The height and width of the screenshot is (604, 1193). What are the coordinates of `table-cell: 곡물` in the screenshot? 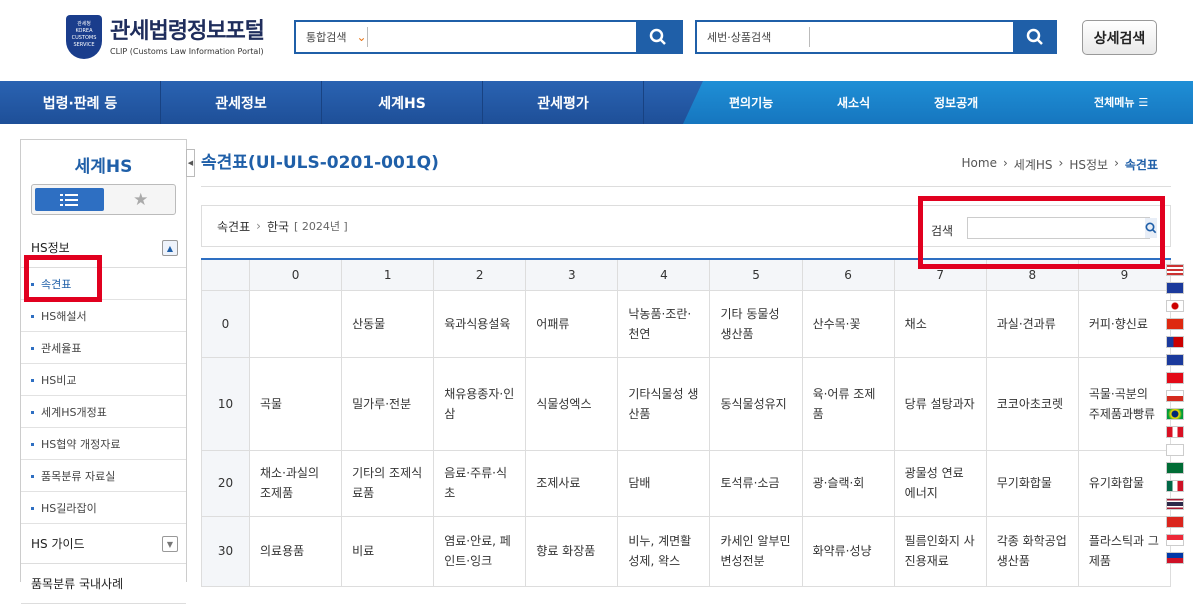 It's located at (295, 403).